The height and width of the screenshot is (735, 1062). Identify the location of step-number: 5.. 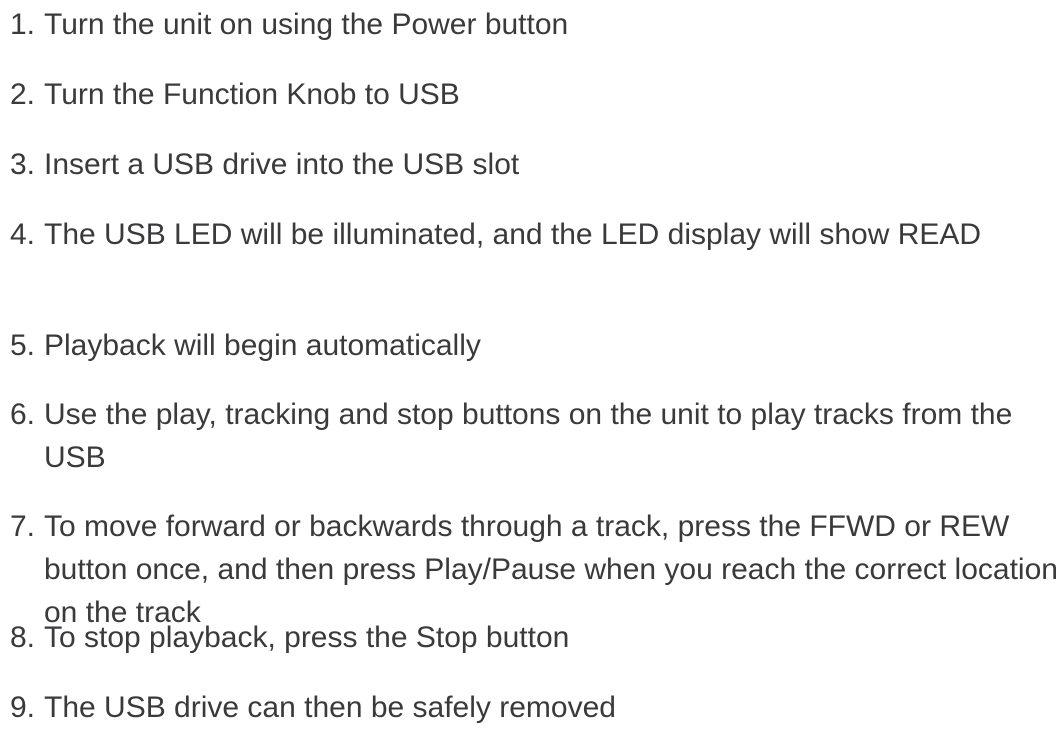
(23, 345).